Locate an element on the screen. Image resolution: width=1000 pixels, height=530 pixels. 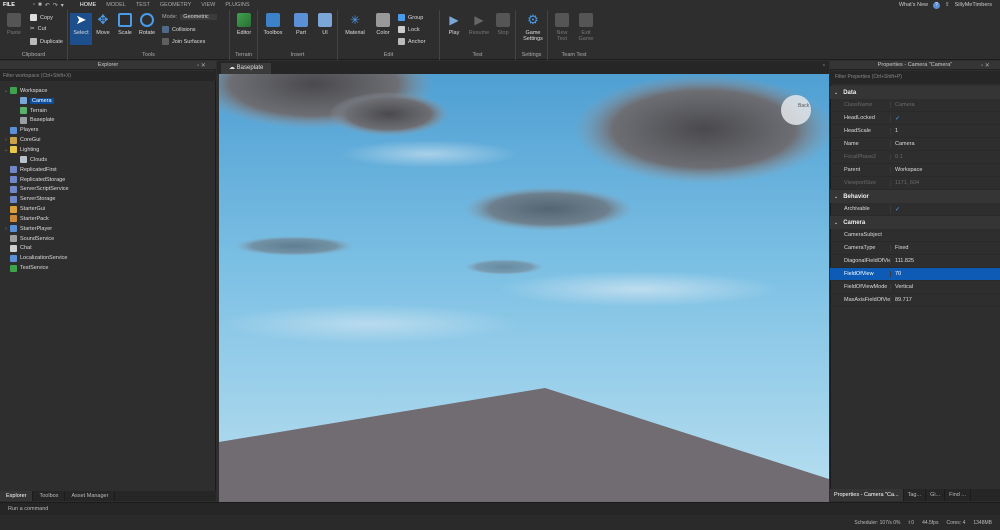
property-section-header: ⌄ Data is located at coordinates (915, 92).